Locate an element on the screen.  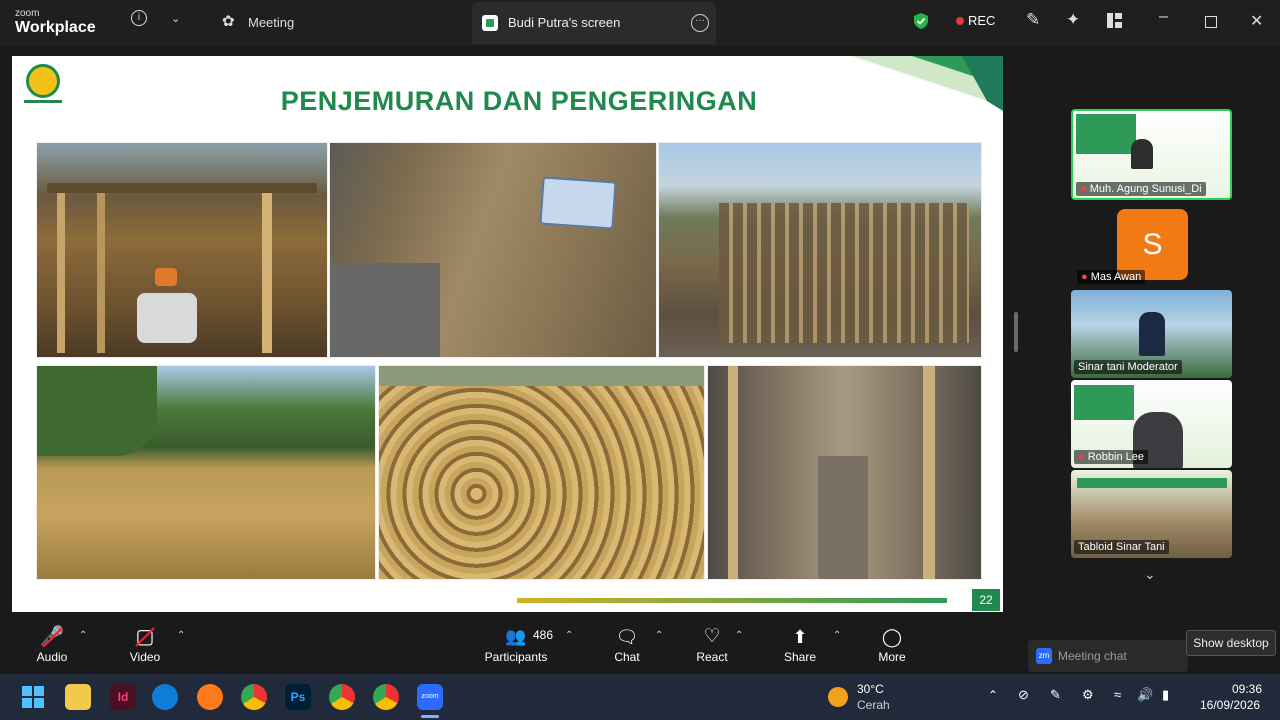
clock-time: 09:36 is located at coordinates (1247, 689).